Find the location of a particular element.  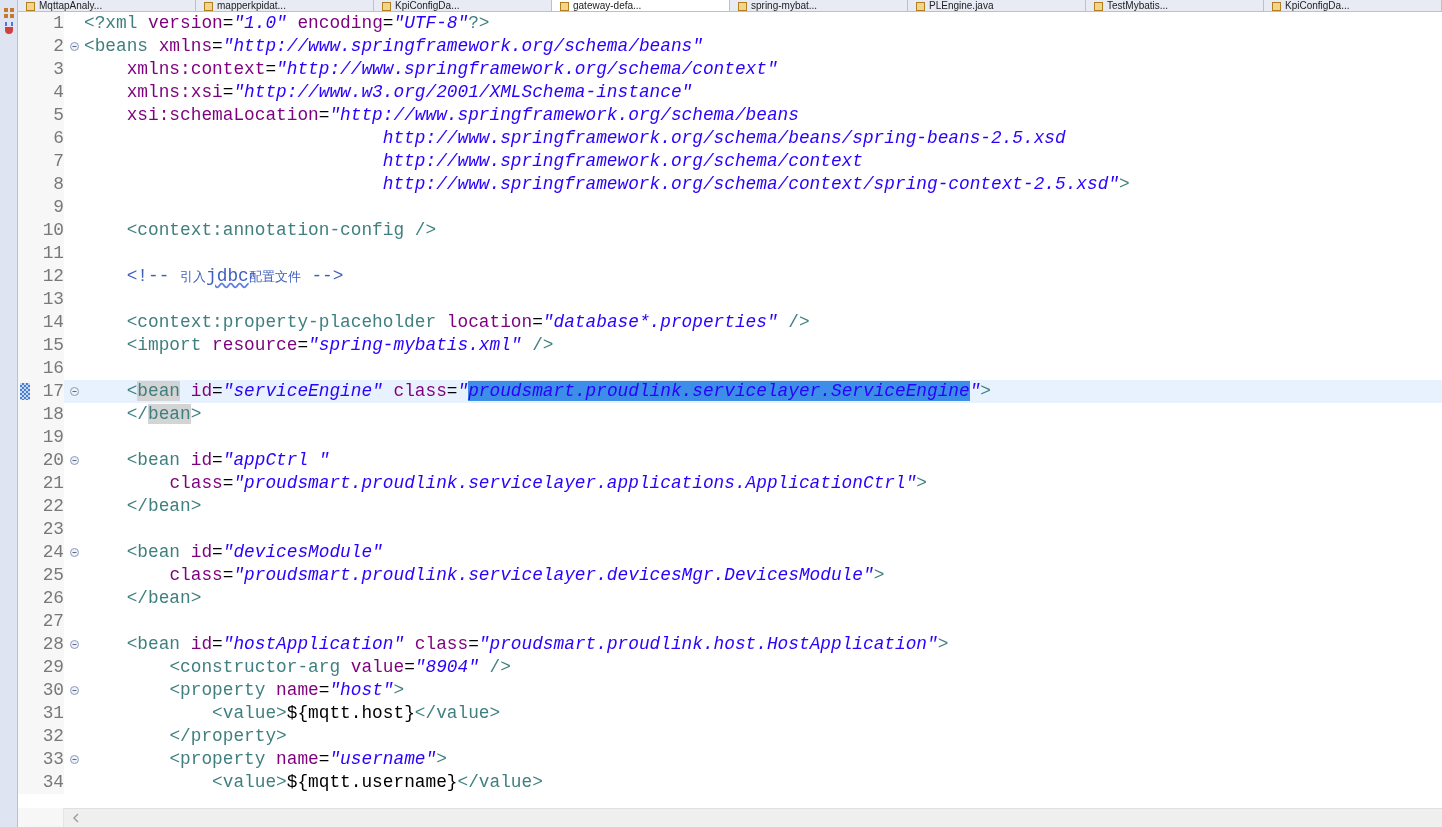

code-line: <property name="host"> is located at coordinates (286, 690).